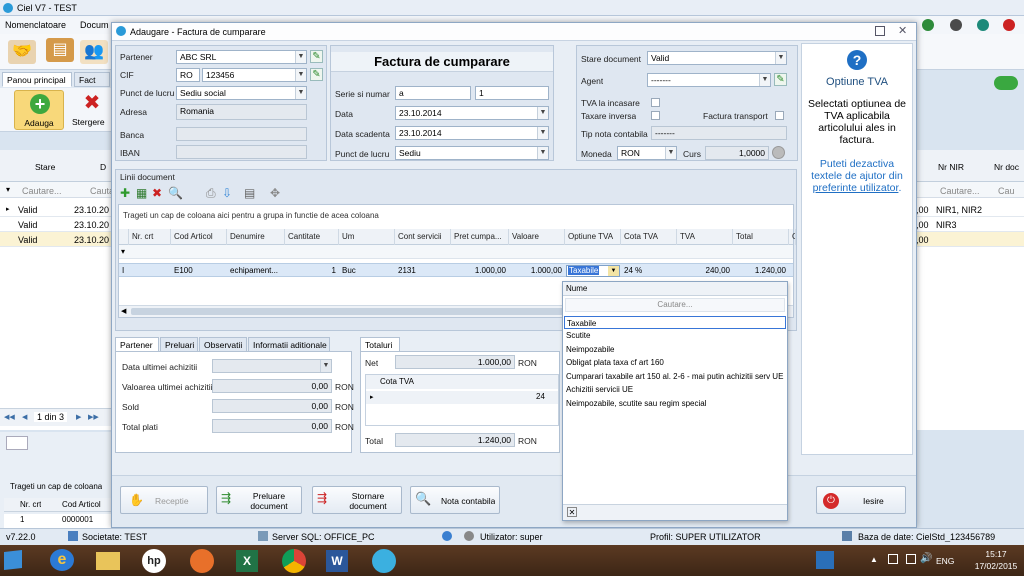 The image size is (1024, 576). I want to click on tab-informatii-aditionale: Informatii aditionale, so click(289, 344).